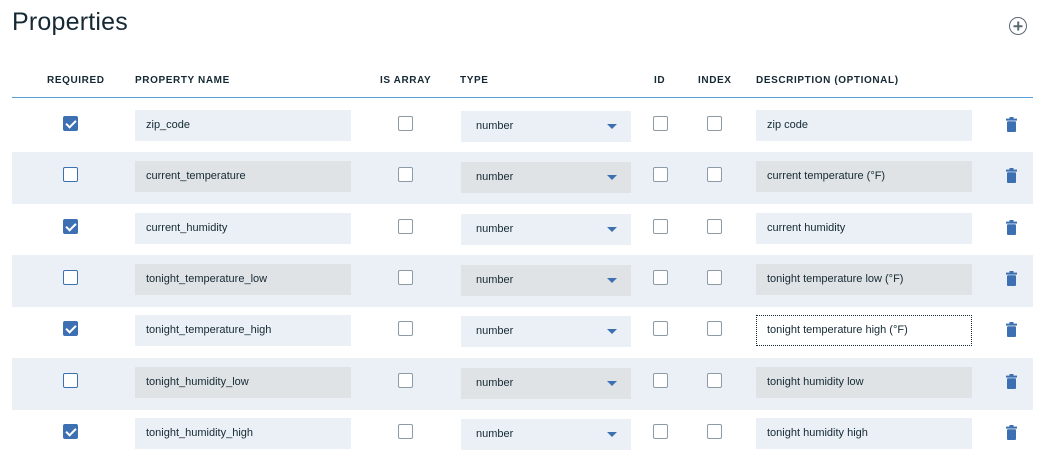 The image size is (1044, 461). I want to click on property-name-input: tonight_humidity_high, so click(243, 433).